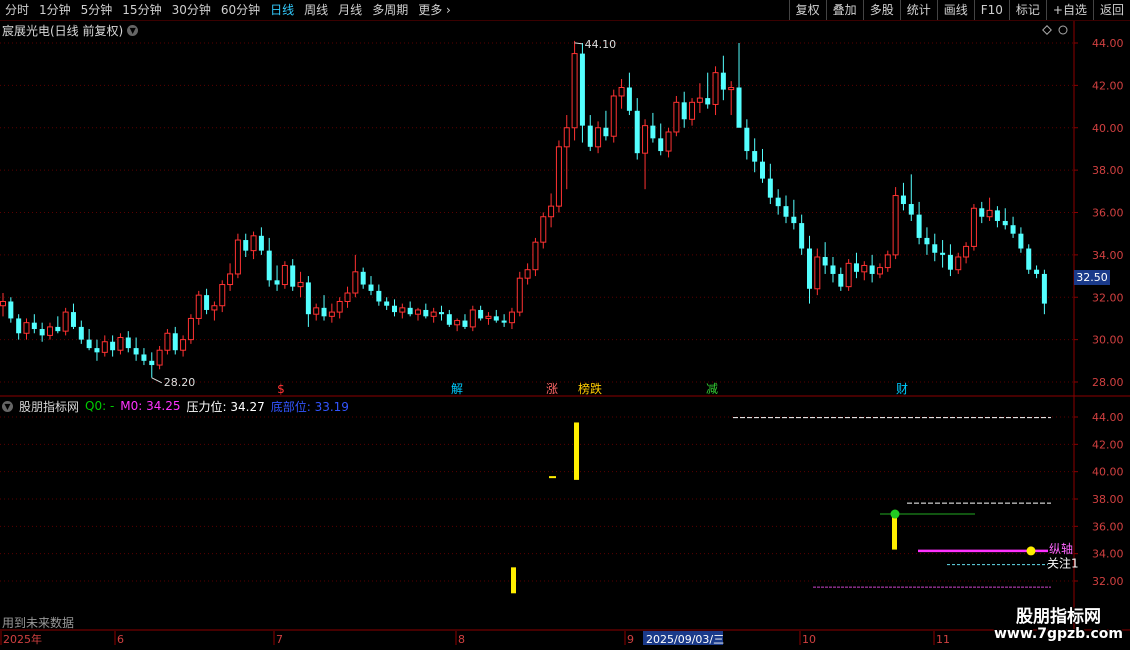  Describe the element at coordinates (390, 10) in the screenshot. I see `period-tab-9: 多周期` at that location.